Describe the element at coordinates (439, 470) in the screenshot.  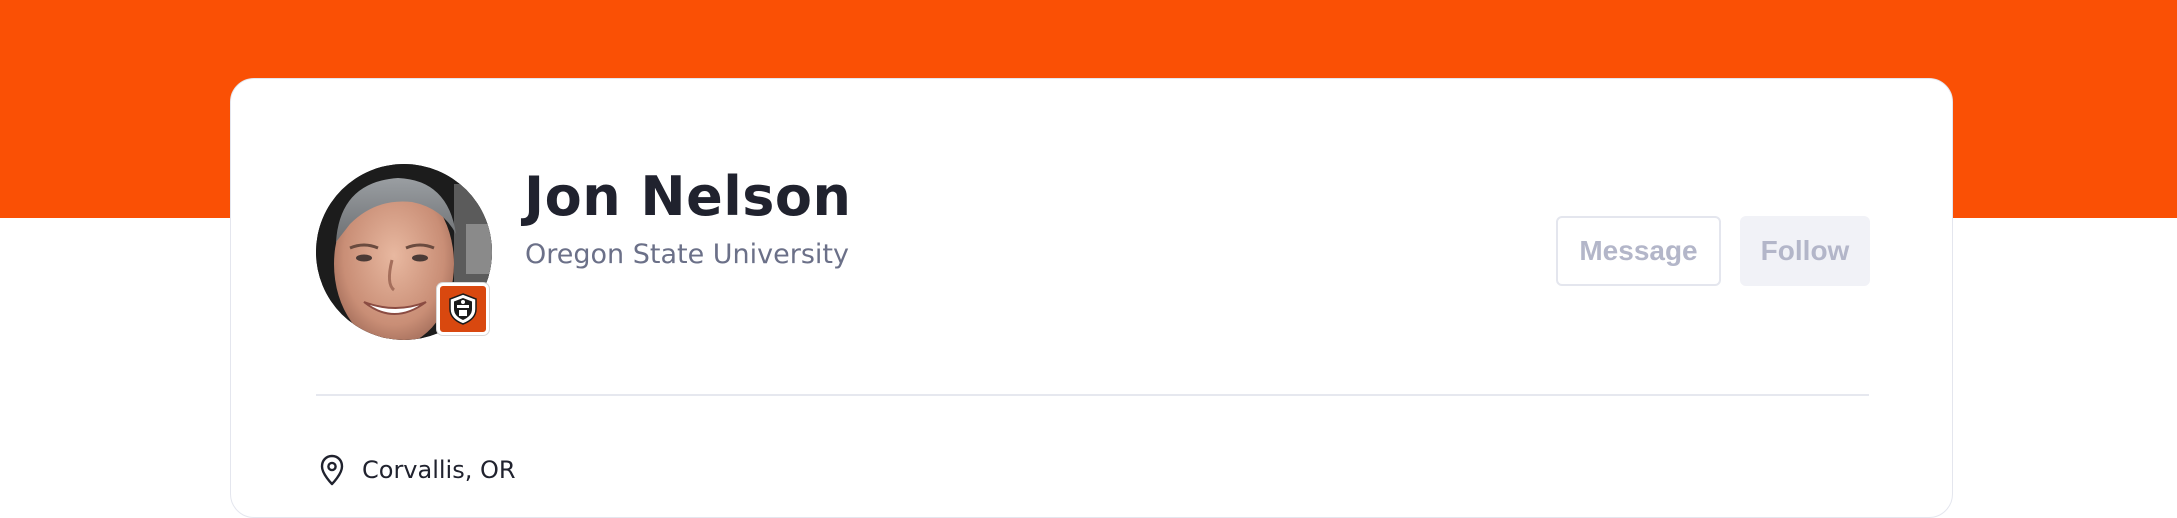
I see `location-text: Corvallis, OR` at that location.